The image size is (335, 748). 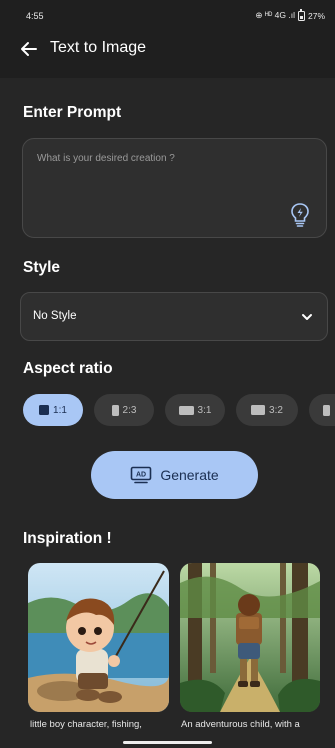 What do you see at coordinates (195, 410) in the screenshot?
I see `aspect-chip-3-1: 3:1` at bounding box center [195, 410].